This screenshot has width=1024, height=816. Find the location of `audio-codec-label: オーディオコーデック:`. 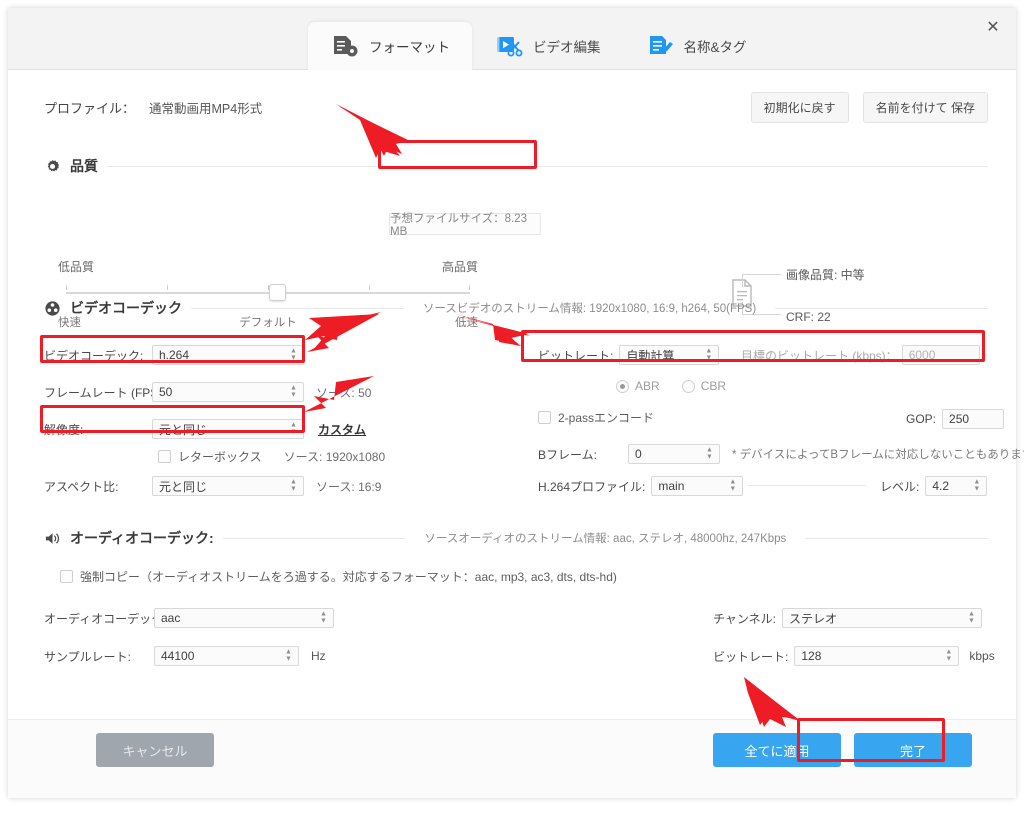

audio-codec-label: オーディオコーデック: is located at coordinates (105, 618).